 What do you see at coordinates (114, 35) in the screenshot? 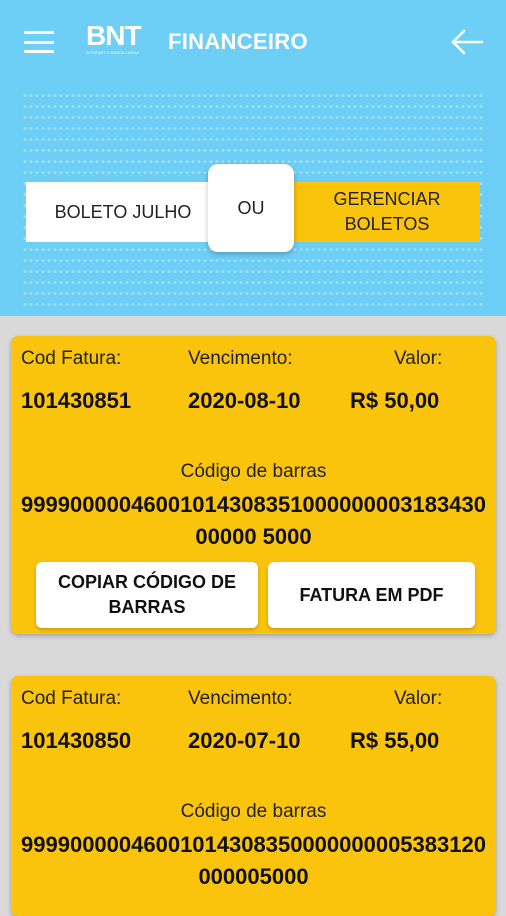
I see `logo-text: BNT` at bounding box center [114, 35].